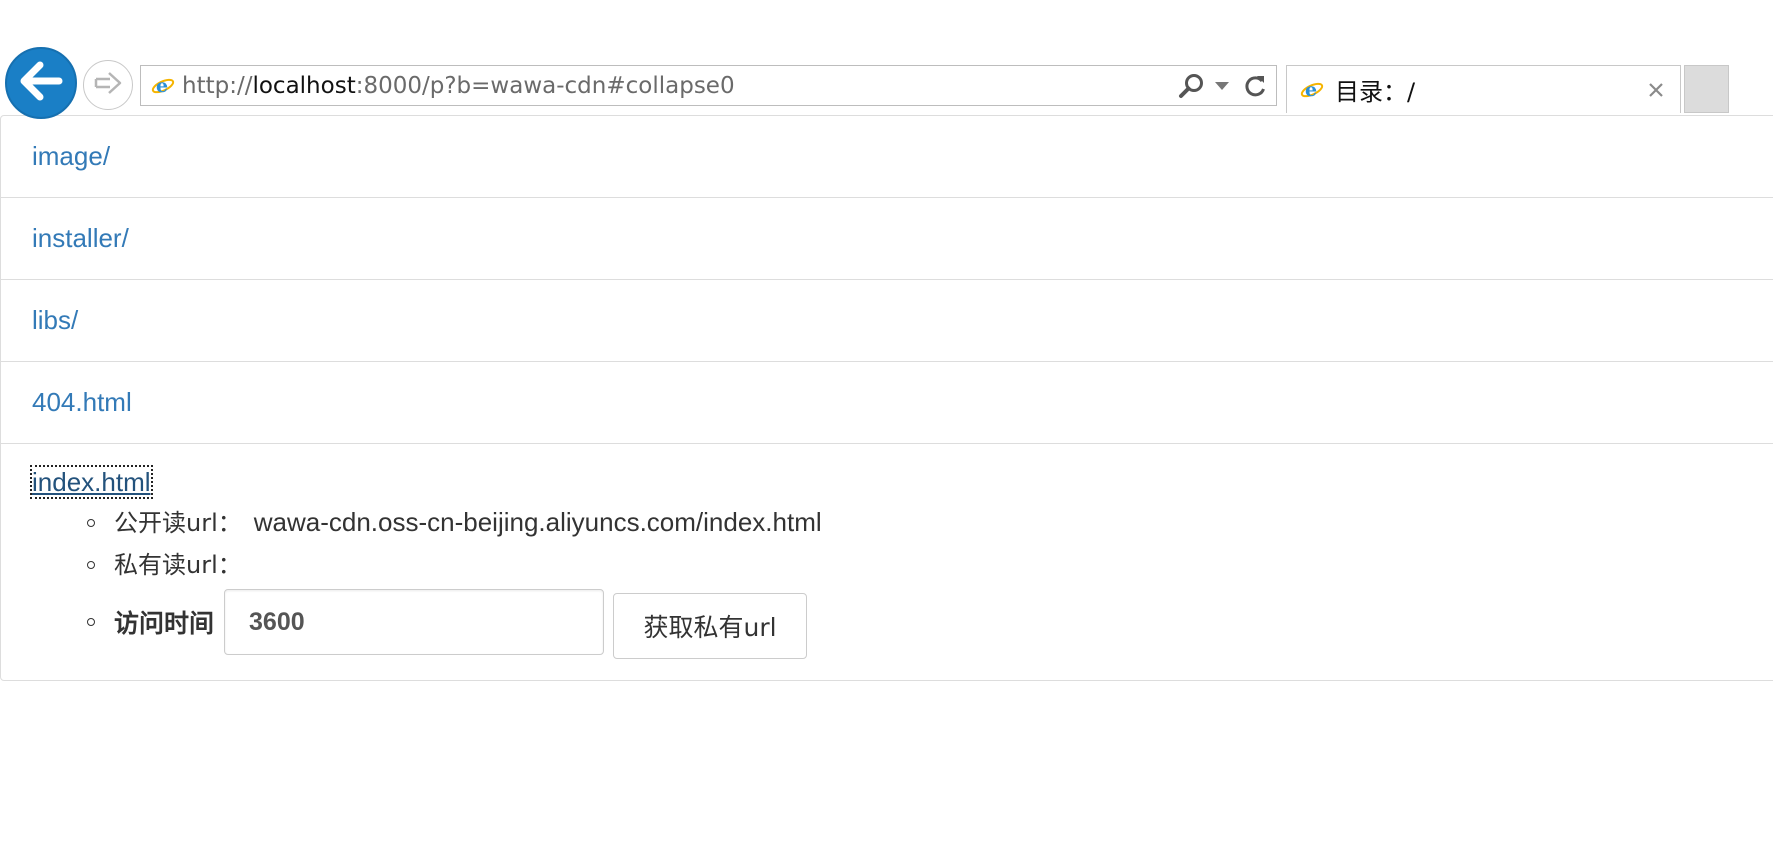 This screenshot has width=1773, height=861. Describe the element at coordinates (1192, 86) in the screenshot. I see `search-icon` at that location.